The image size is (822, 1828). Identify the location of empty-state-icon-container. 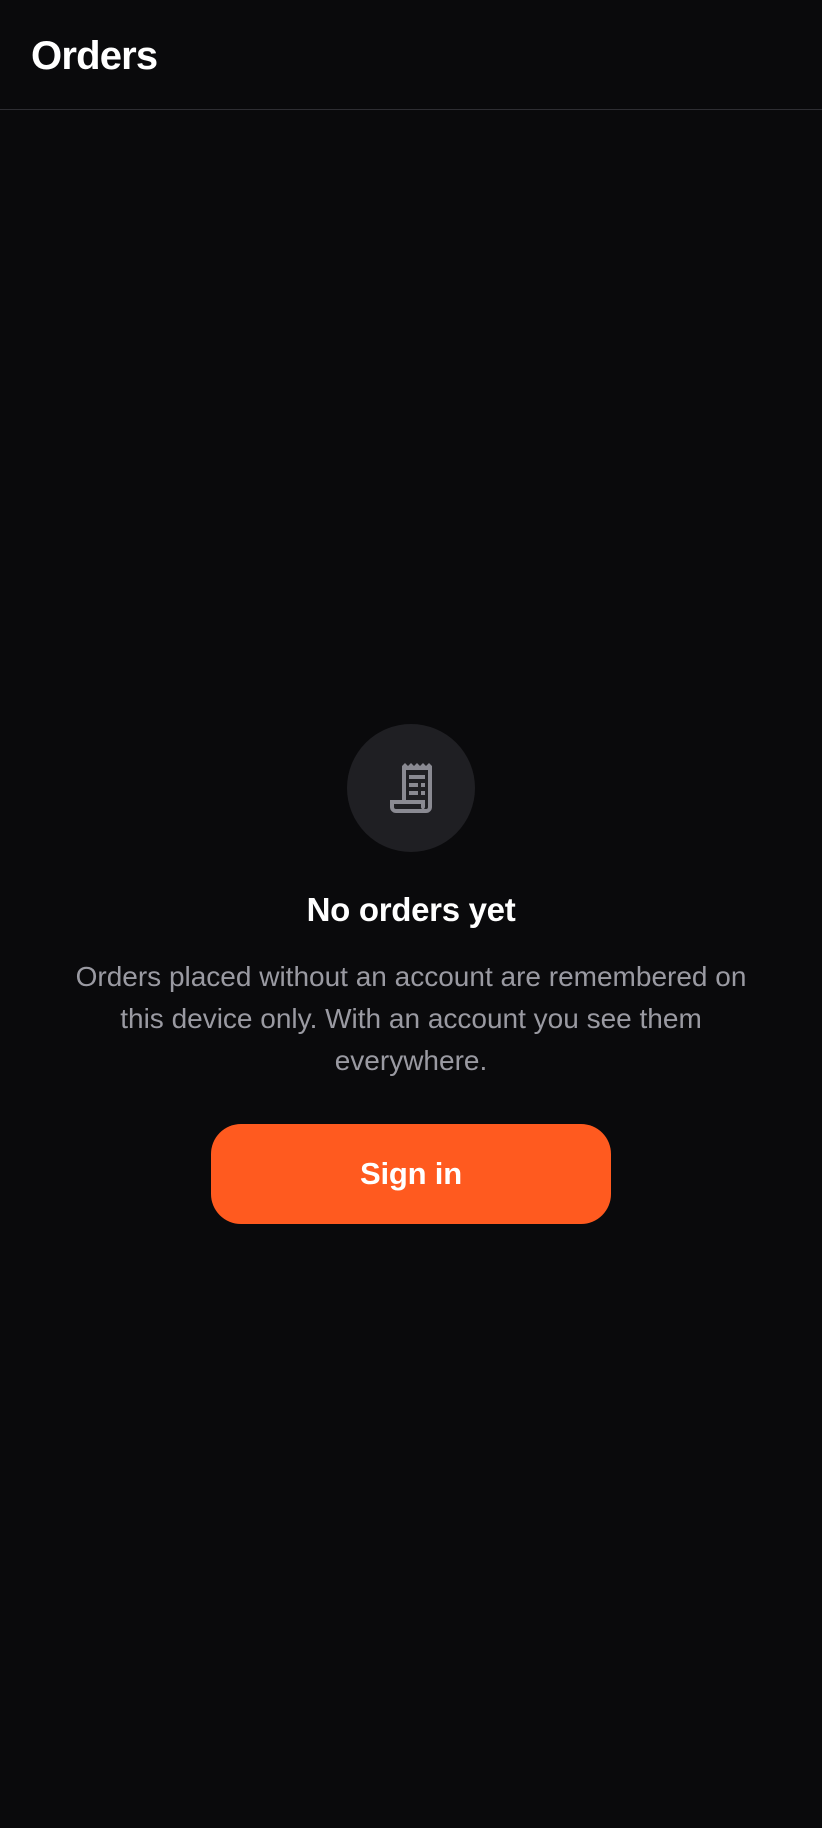
(411, 788).